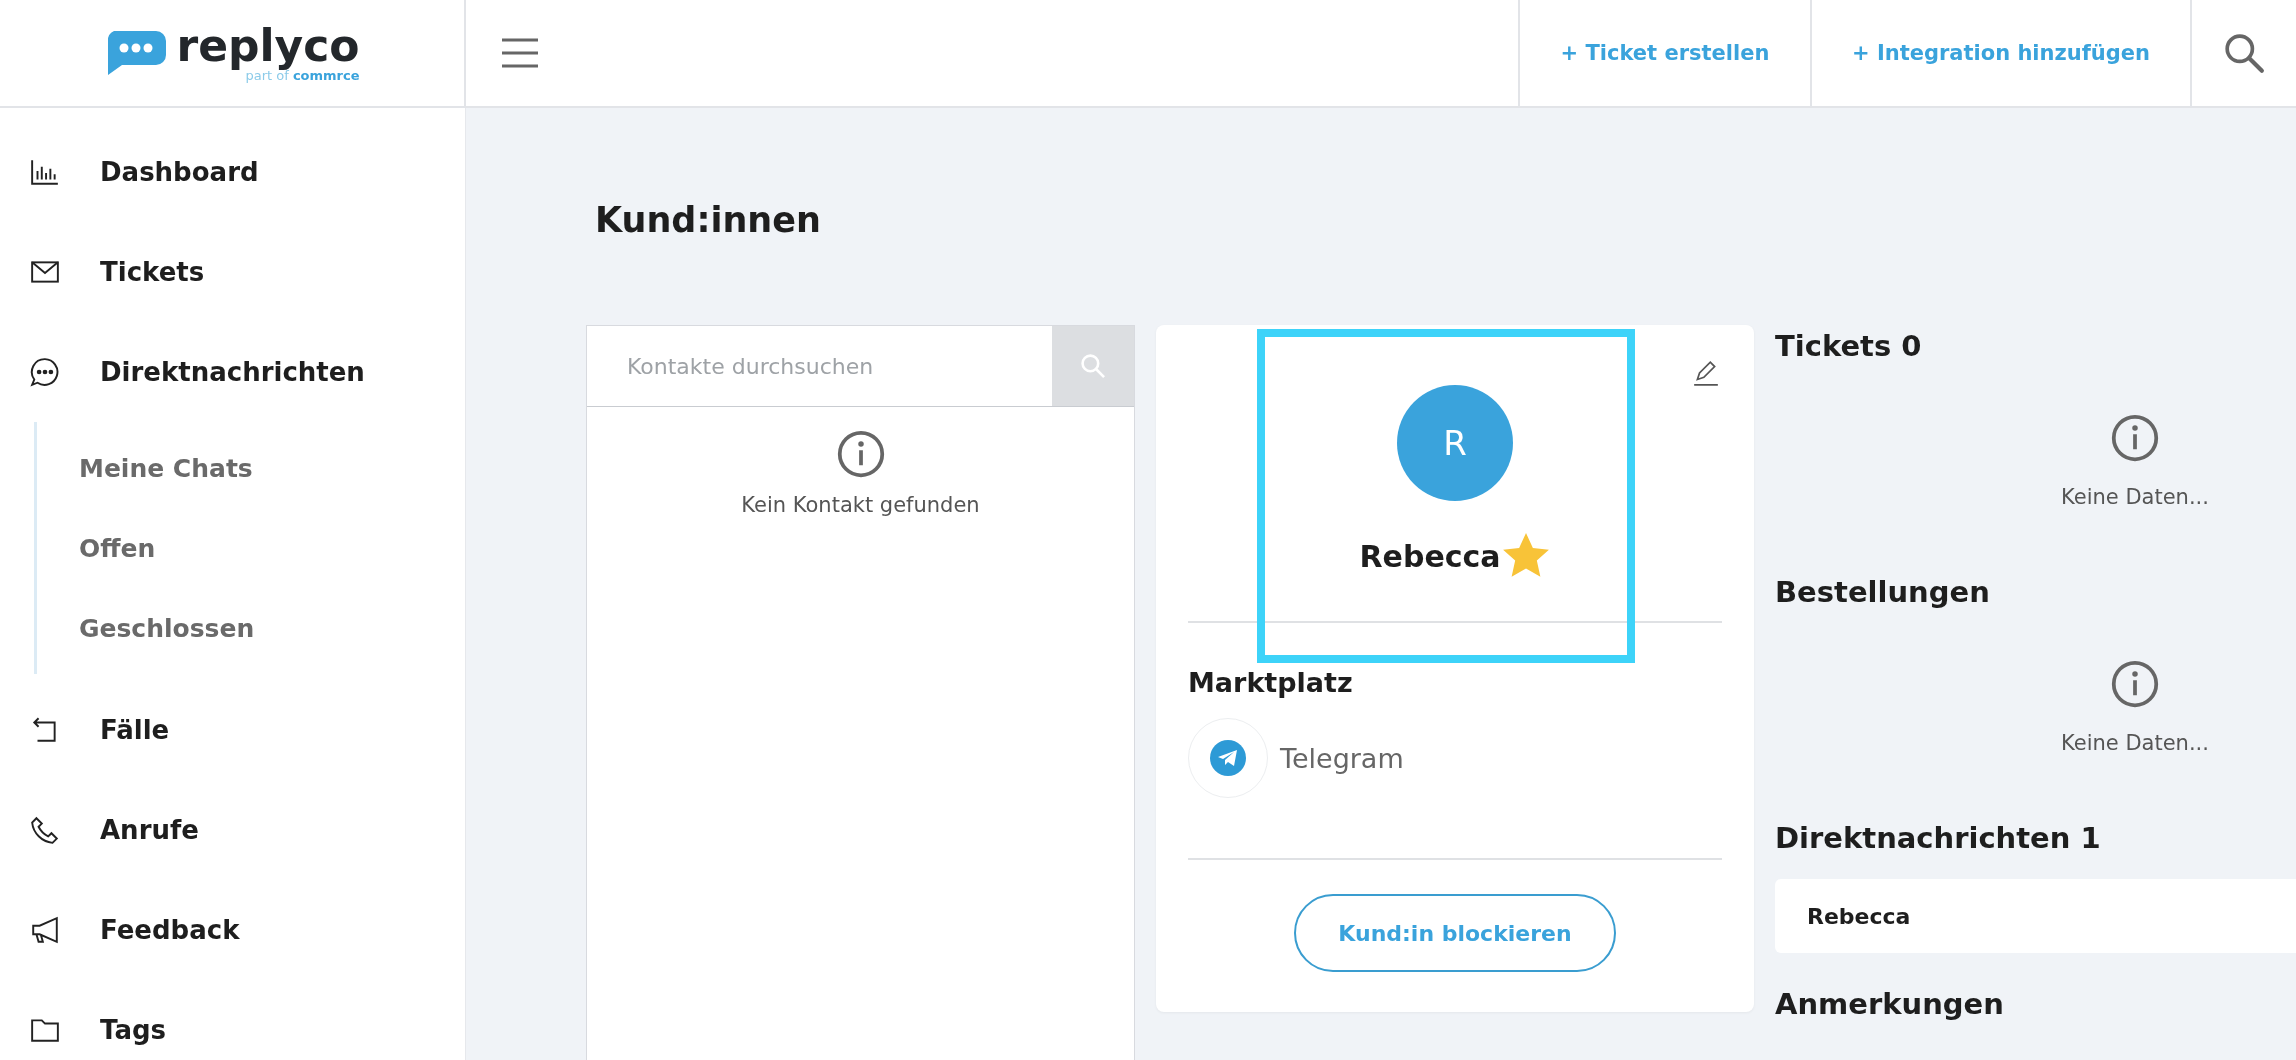  Describe the element at coordinates (1455, 443) in the screenshot. I see `avatar: R` at that location.